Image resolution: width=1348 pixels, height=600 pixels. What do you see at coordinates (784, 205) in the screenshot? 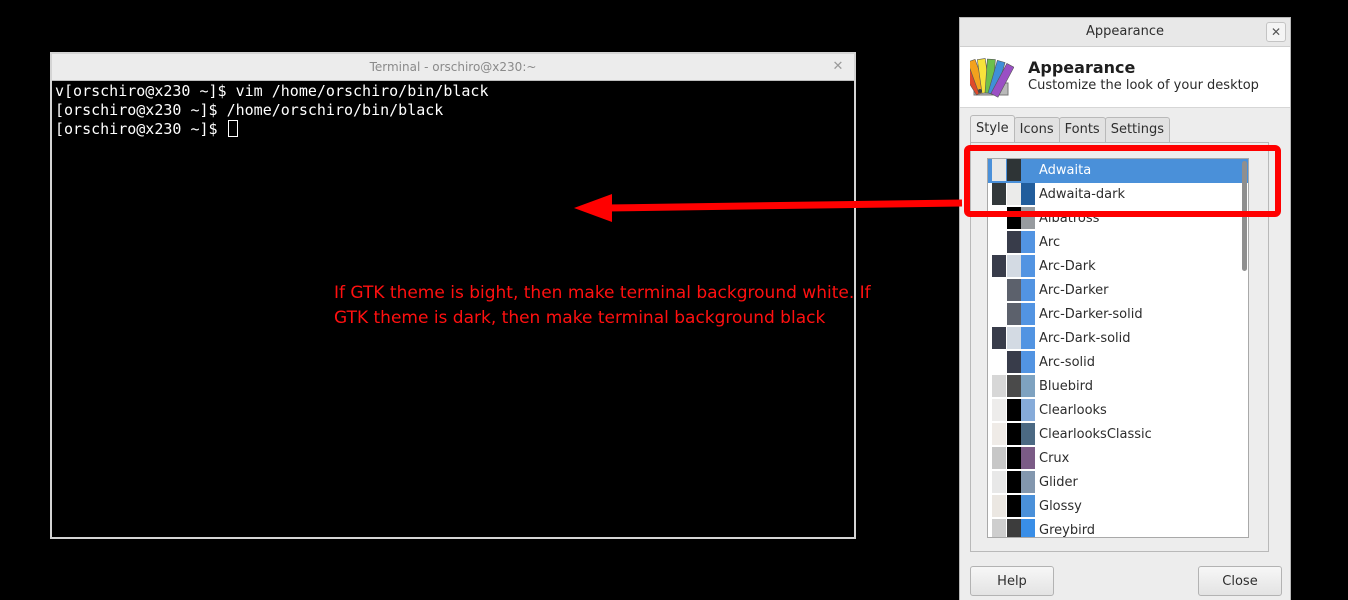
I see `arrow-shaft` at bounding box center [784, 205].